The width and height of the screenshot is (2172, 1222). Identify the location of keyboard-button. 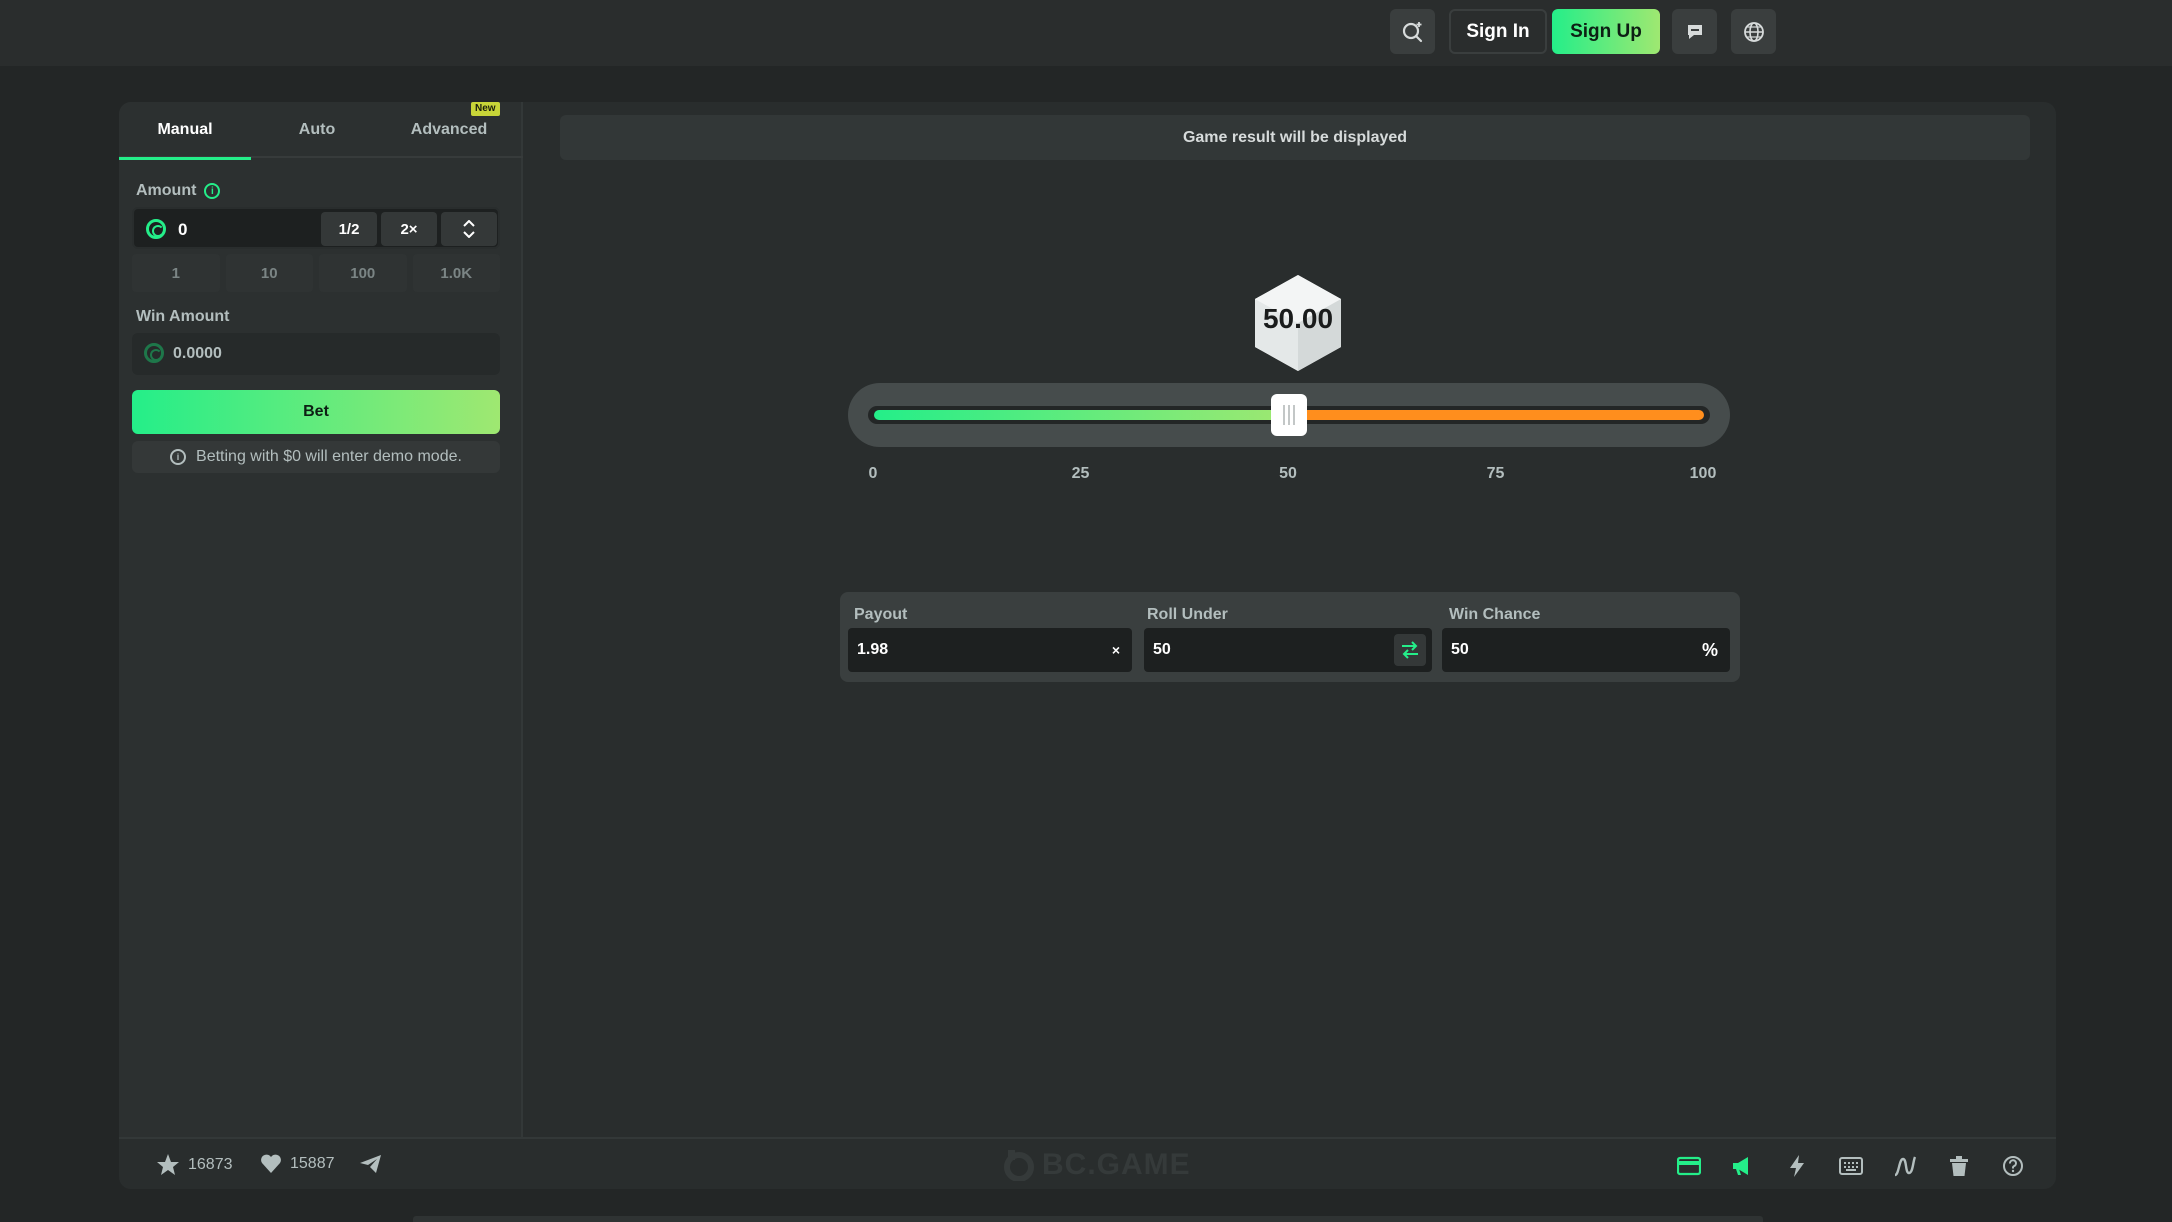
(1851, 1166).